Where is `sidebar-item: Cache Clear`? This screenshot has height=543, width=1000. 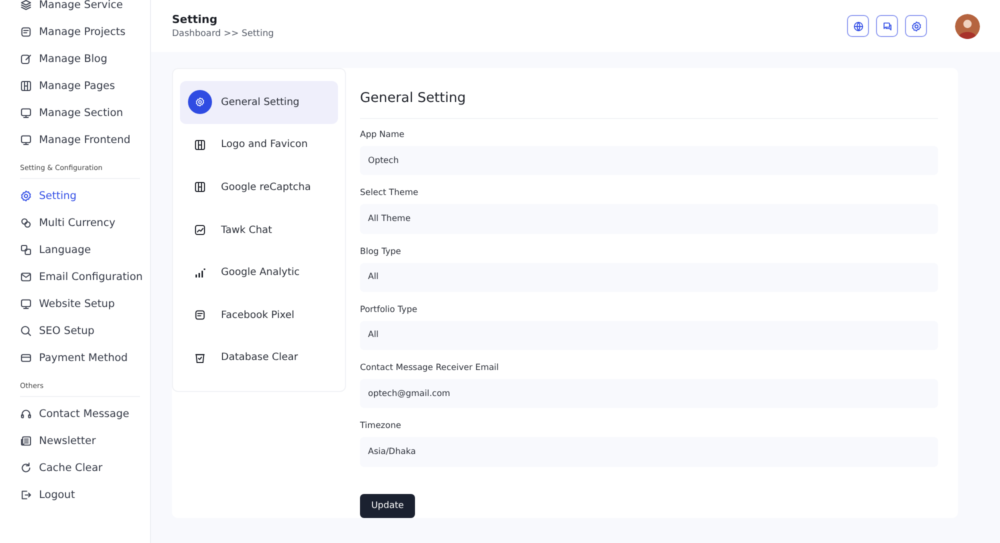 sidebar-item: Cache Clear is located at coordinates (85, 467).